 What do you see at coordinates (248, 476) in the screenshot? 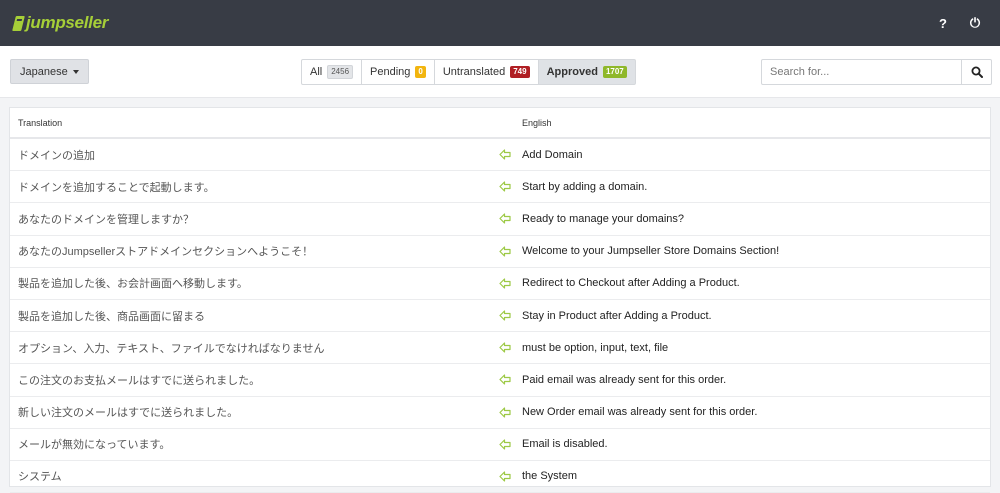
I see `translation-cell: システム` at bounding box center [248, 476].